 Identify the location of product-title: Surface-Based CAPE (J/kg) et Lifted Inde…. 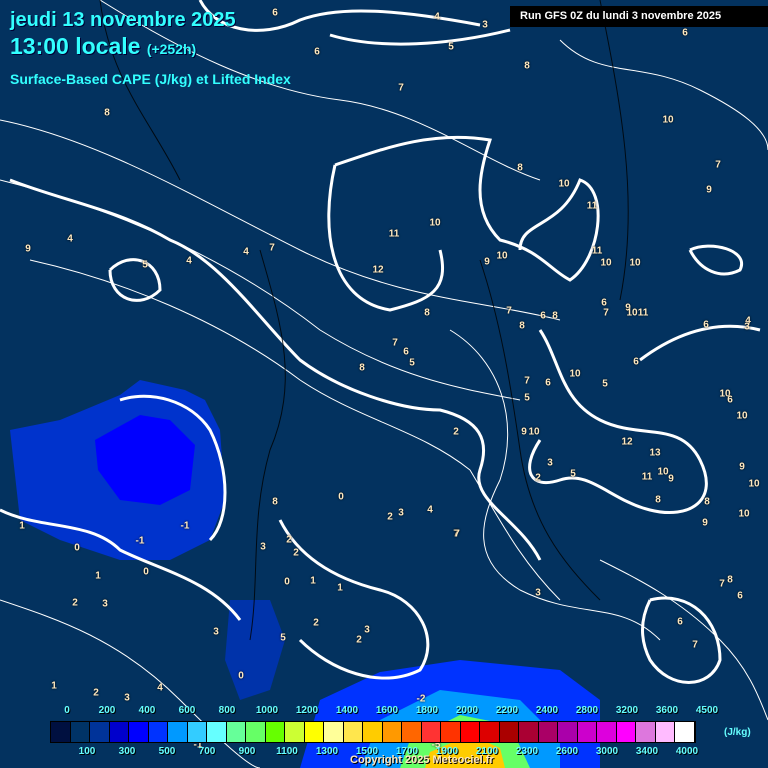
(150, 79).